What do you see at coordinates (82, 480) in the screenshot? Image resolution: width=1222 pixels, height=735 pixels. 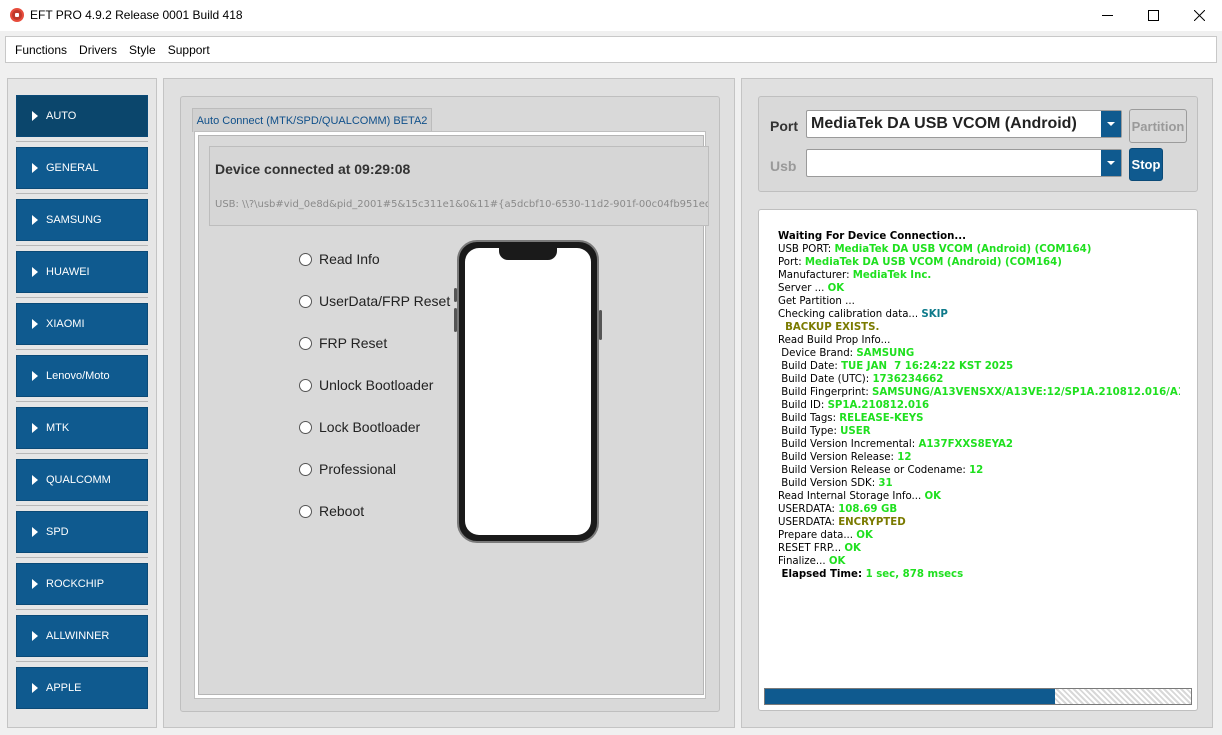 I see `sidebar-item-qualcomm: QUALCOMM` at bounding box center [82, 480].